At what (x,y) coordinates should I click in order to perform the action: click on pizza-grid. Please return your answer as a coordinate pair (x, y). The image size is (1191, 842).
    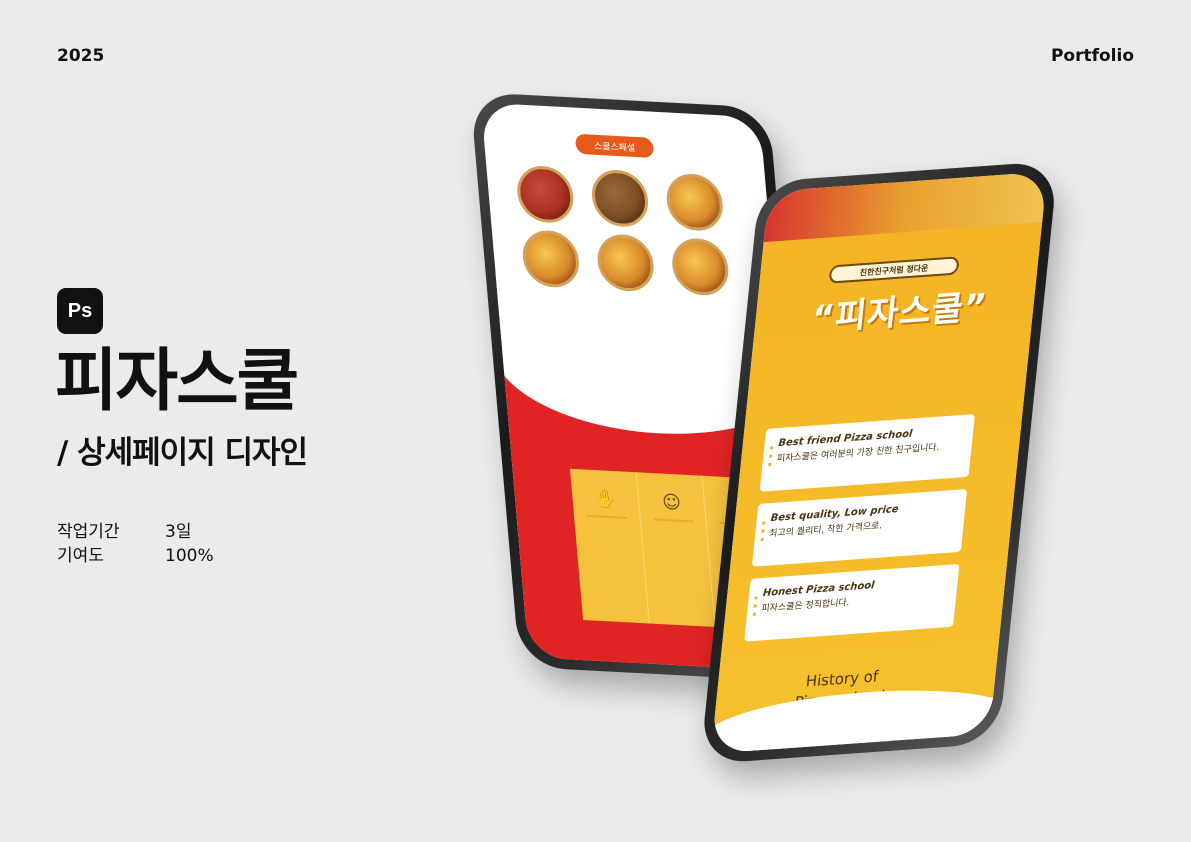
    Looking at the image, I should click on (623, 230).